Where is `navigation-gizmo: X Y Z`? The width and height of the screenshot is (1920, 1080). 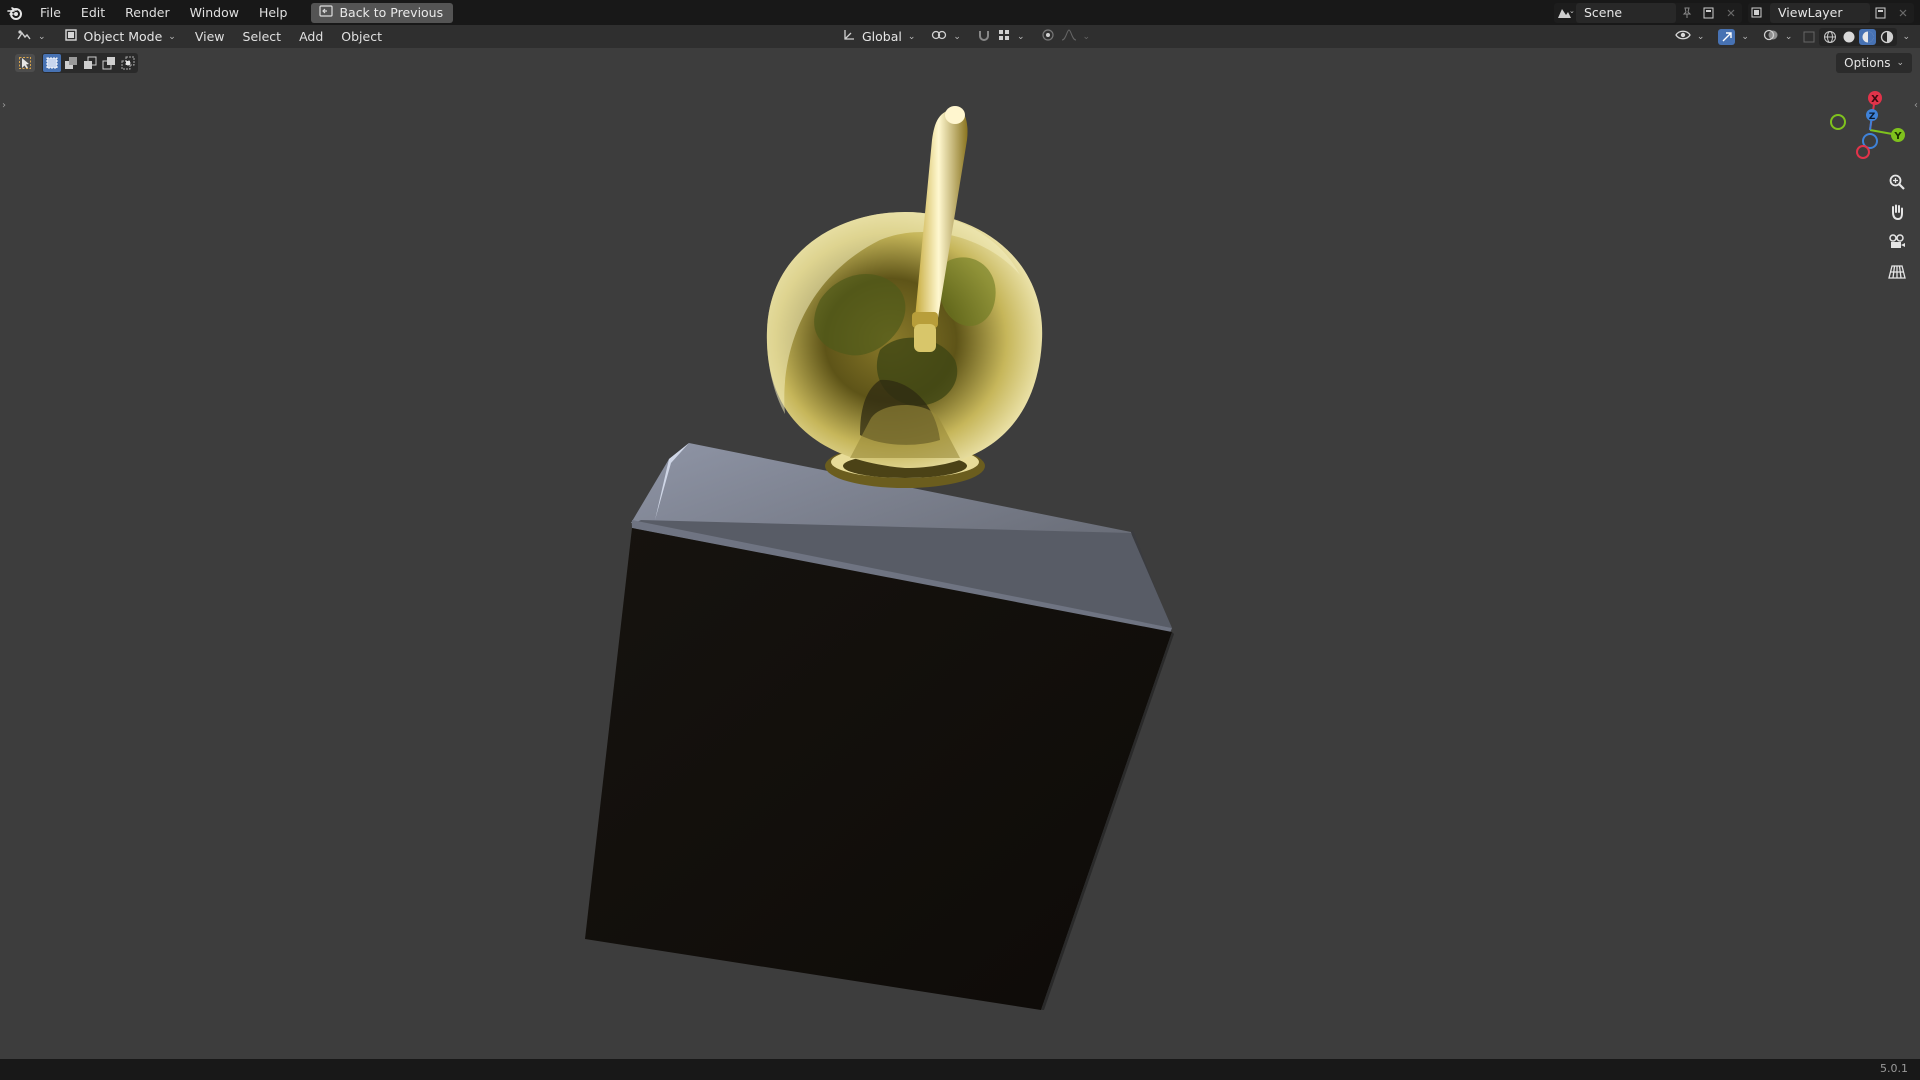 navigation-gizmo: X Y Z is located at coordinates (1870, 130).